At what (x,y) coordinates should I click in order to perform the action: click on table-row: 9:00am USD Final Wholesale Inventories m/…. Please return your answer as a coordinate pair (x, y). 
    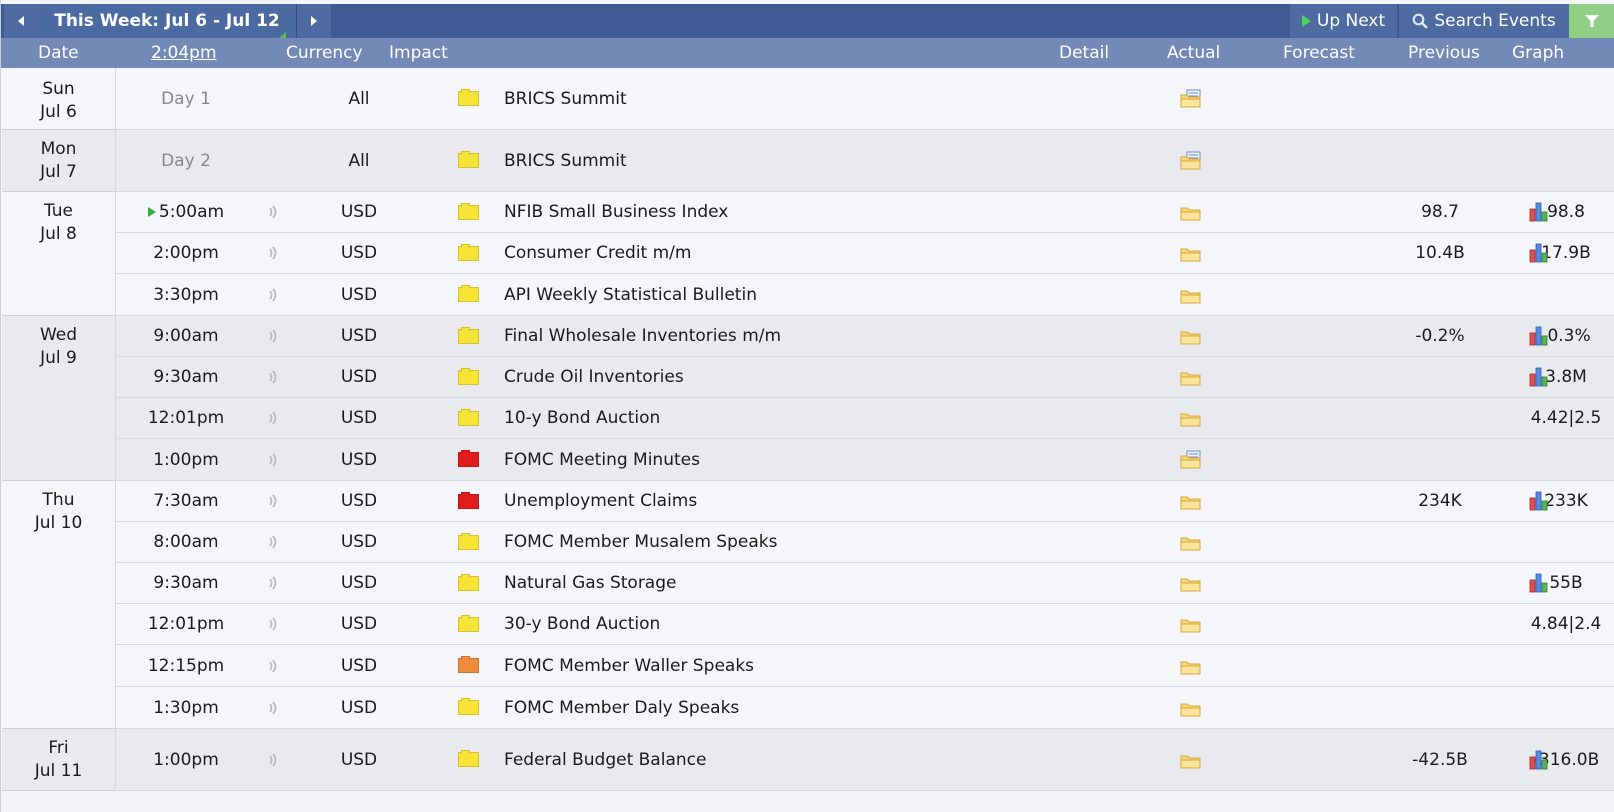
    Looking at the image, I should click on (865, 336).